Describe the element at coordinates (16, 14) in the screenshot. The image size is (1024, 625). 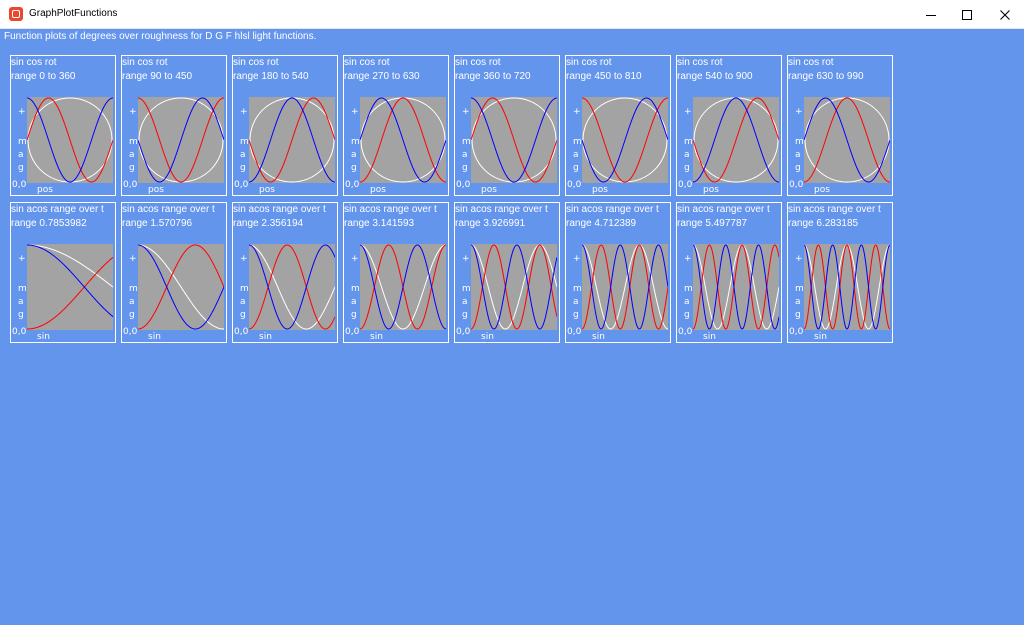
I see `app-icon` at that location.